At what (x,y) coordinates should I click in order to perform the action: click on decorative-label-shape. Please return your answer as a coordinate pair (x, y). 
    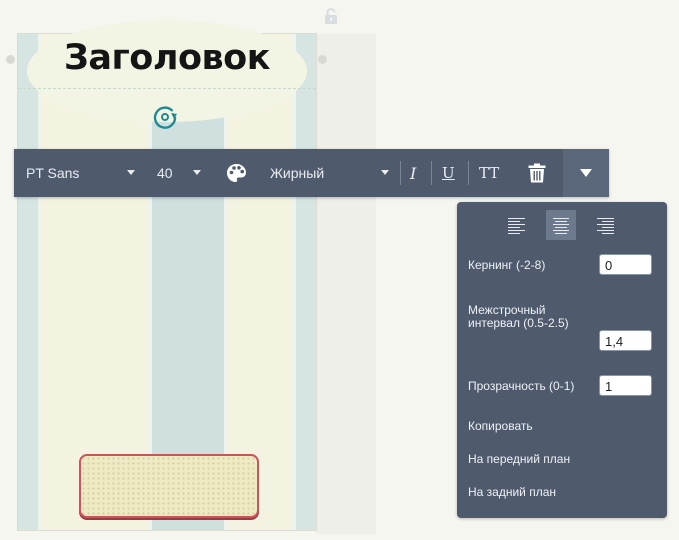
    Looking at the image, I should click on (169, 486).